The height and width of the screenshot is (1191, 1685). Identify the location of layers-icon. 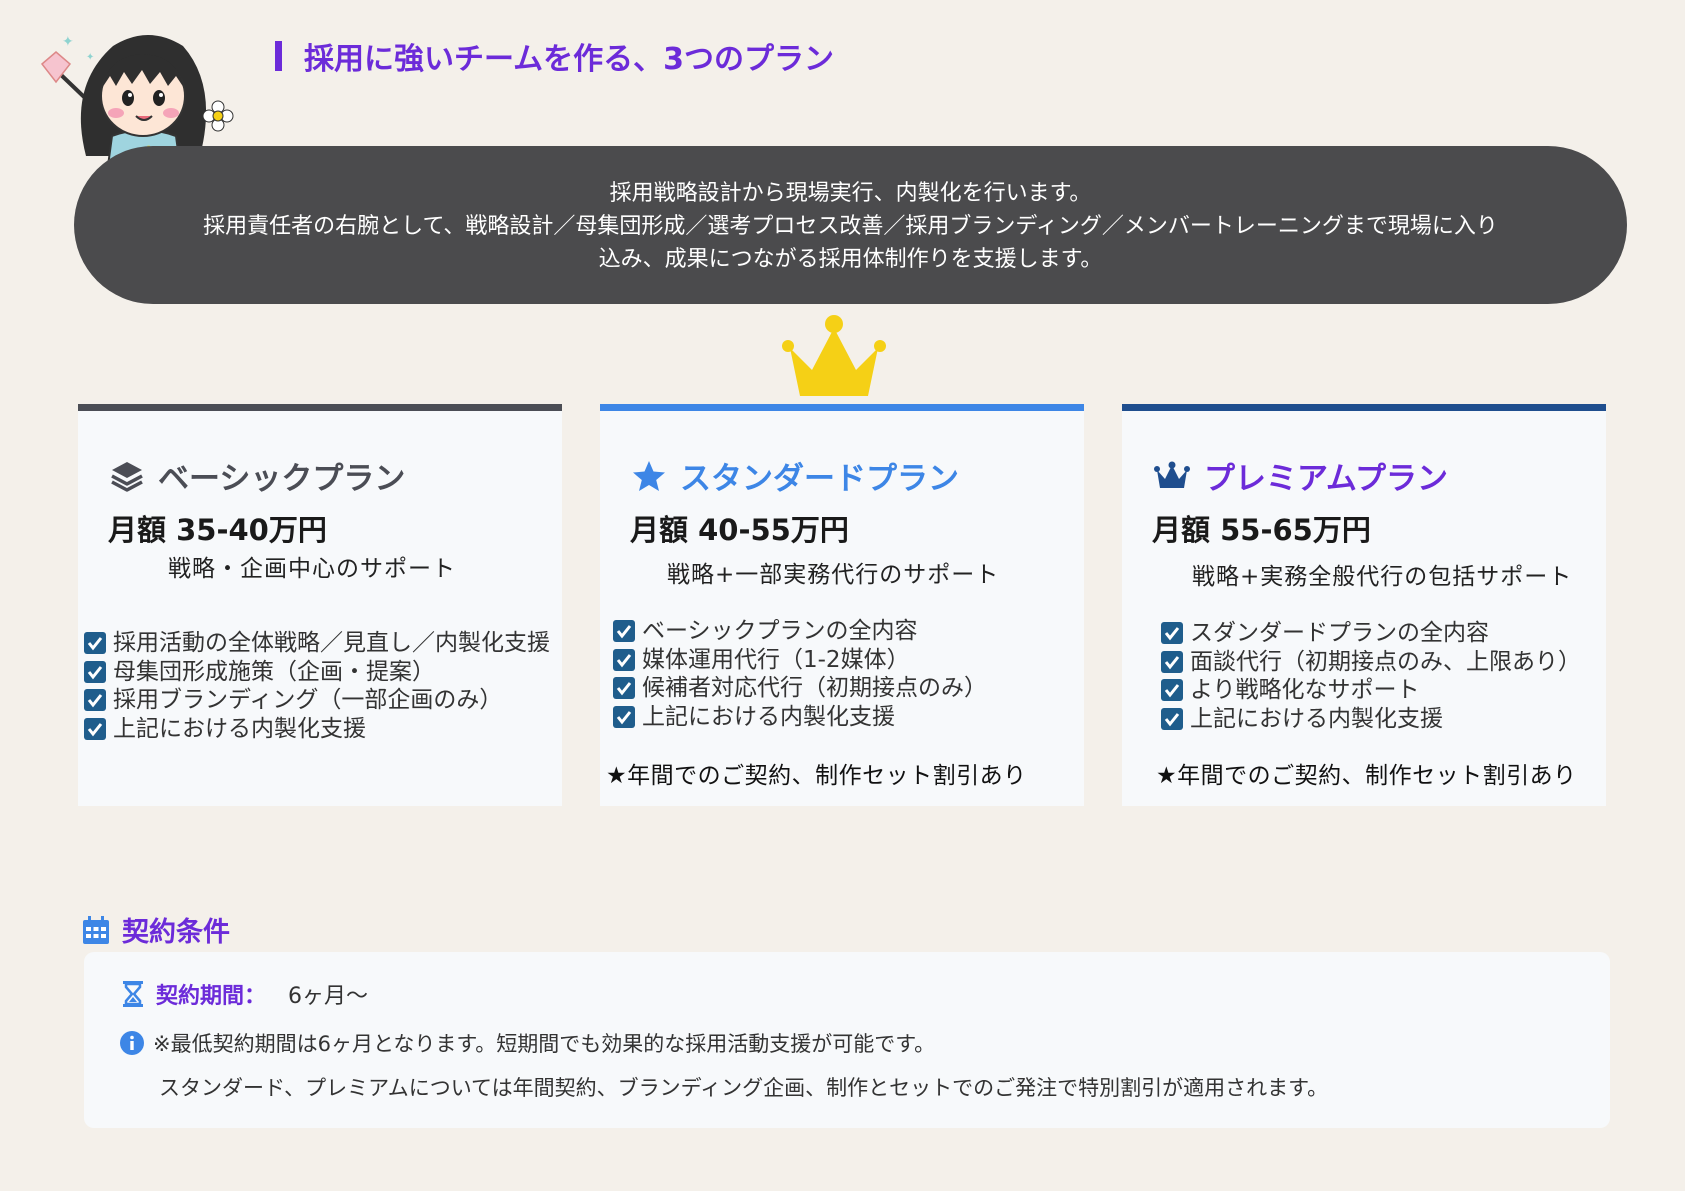
(127, 476).